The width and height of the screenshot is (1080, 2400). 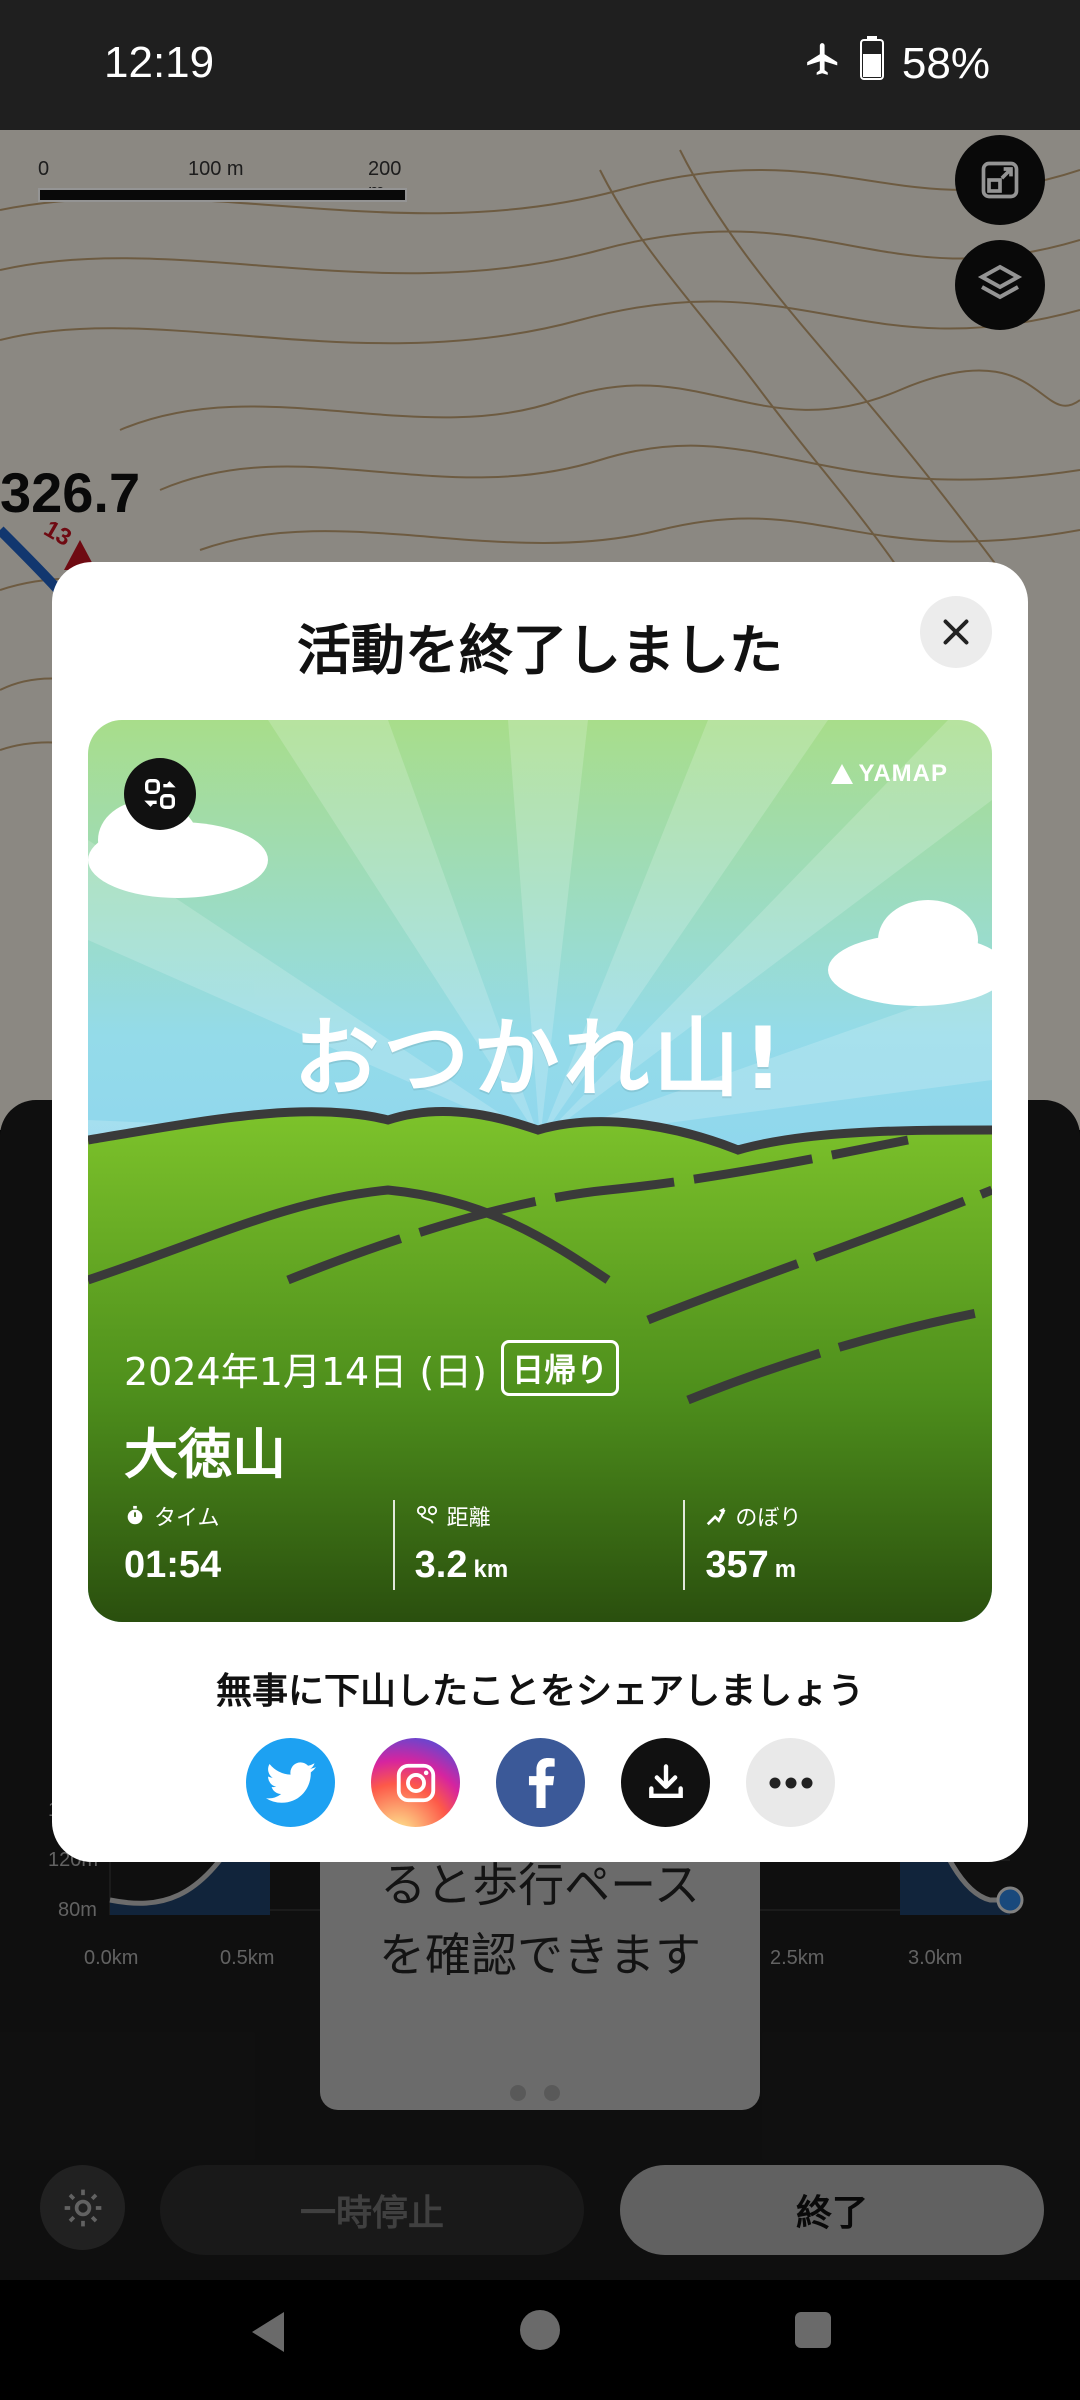 I want to click on activity-stats: タイム 01:54 距離 3.2 km のぼり 357 m, so click(x=549, y=1545).